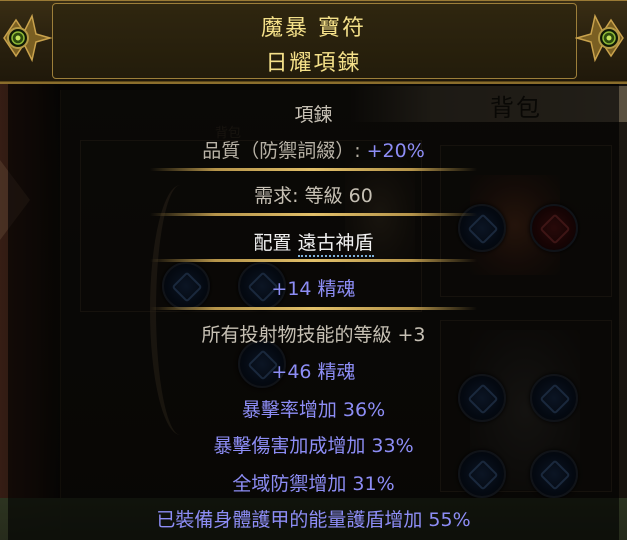 The image size is (627, 540). I want to click on explicit-mod: 暴擊傷害加成增加 33%, so click(313, 446).